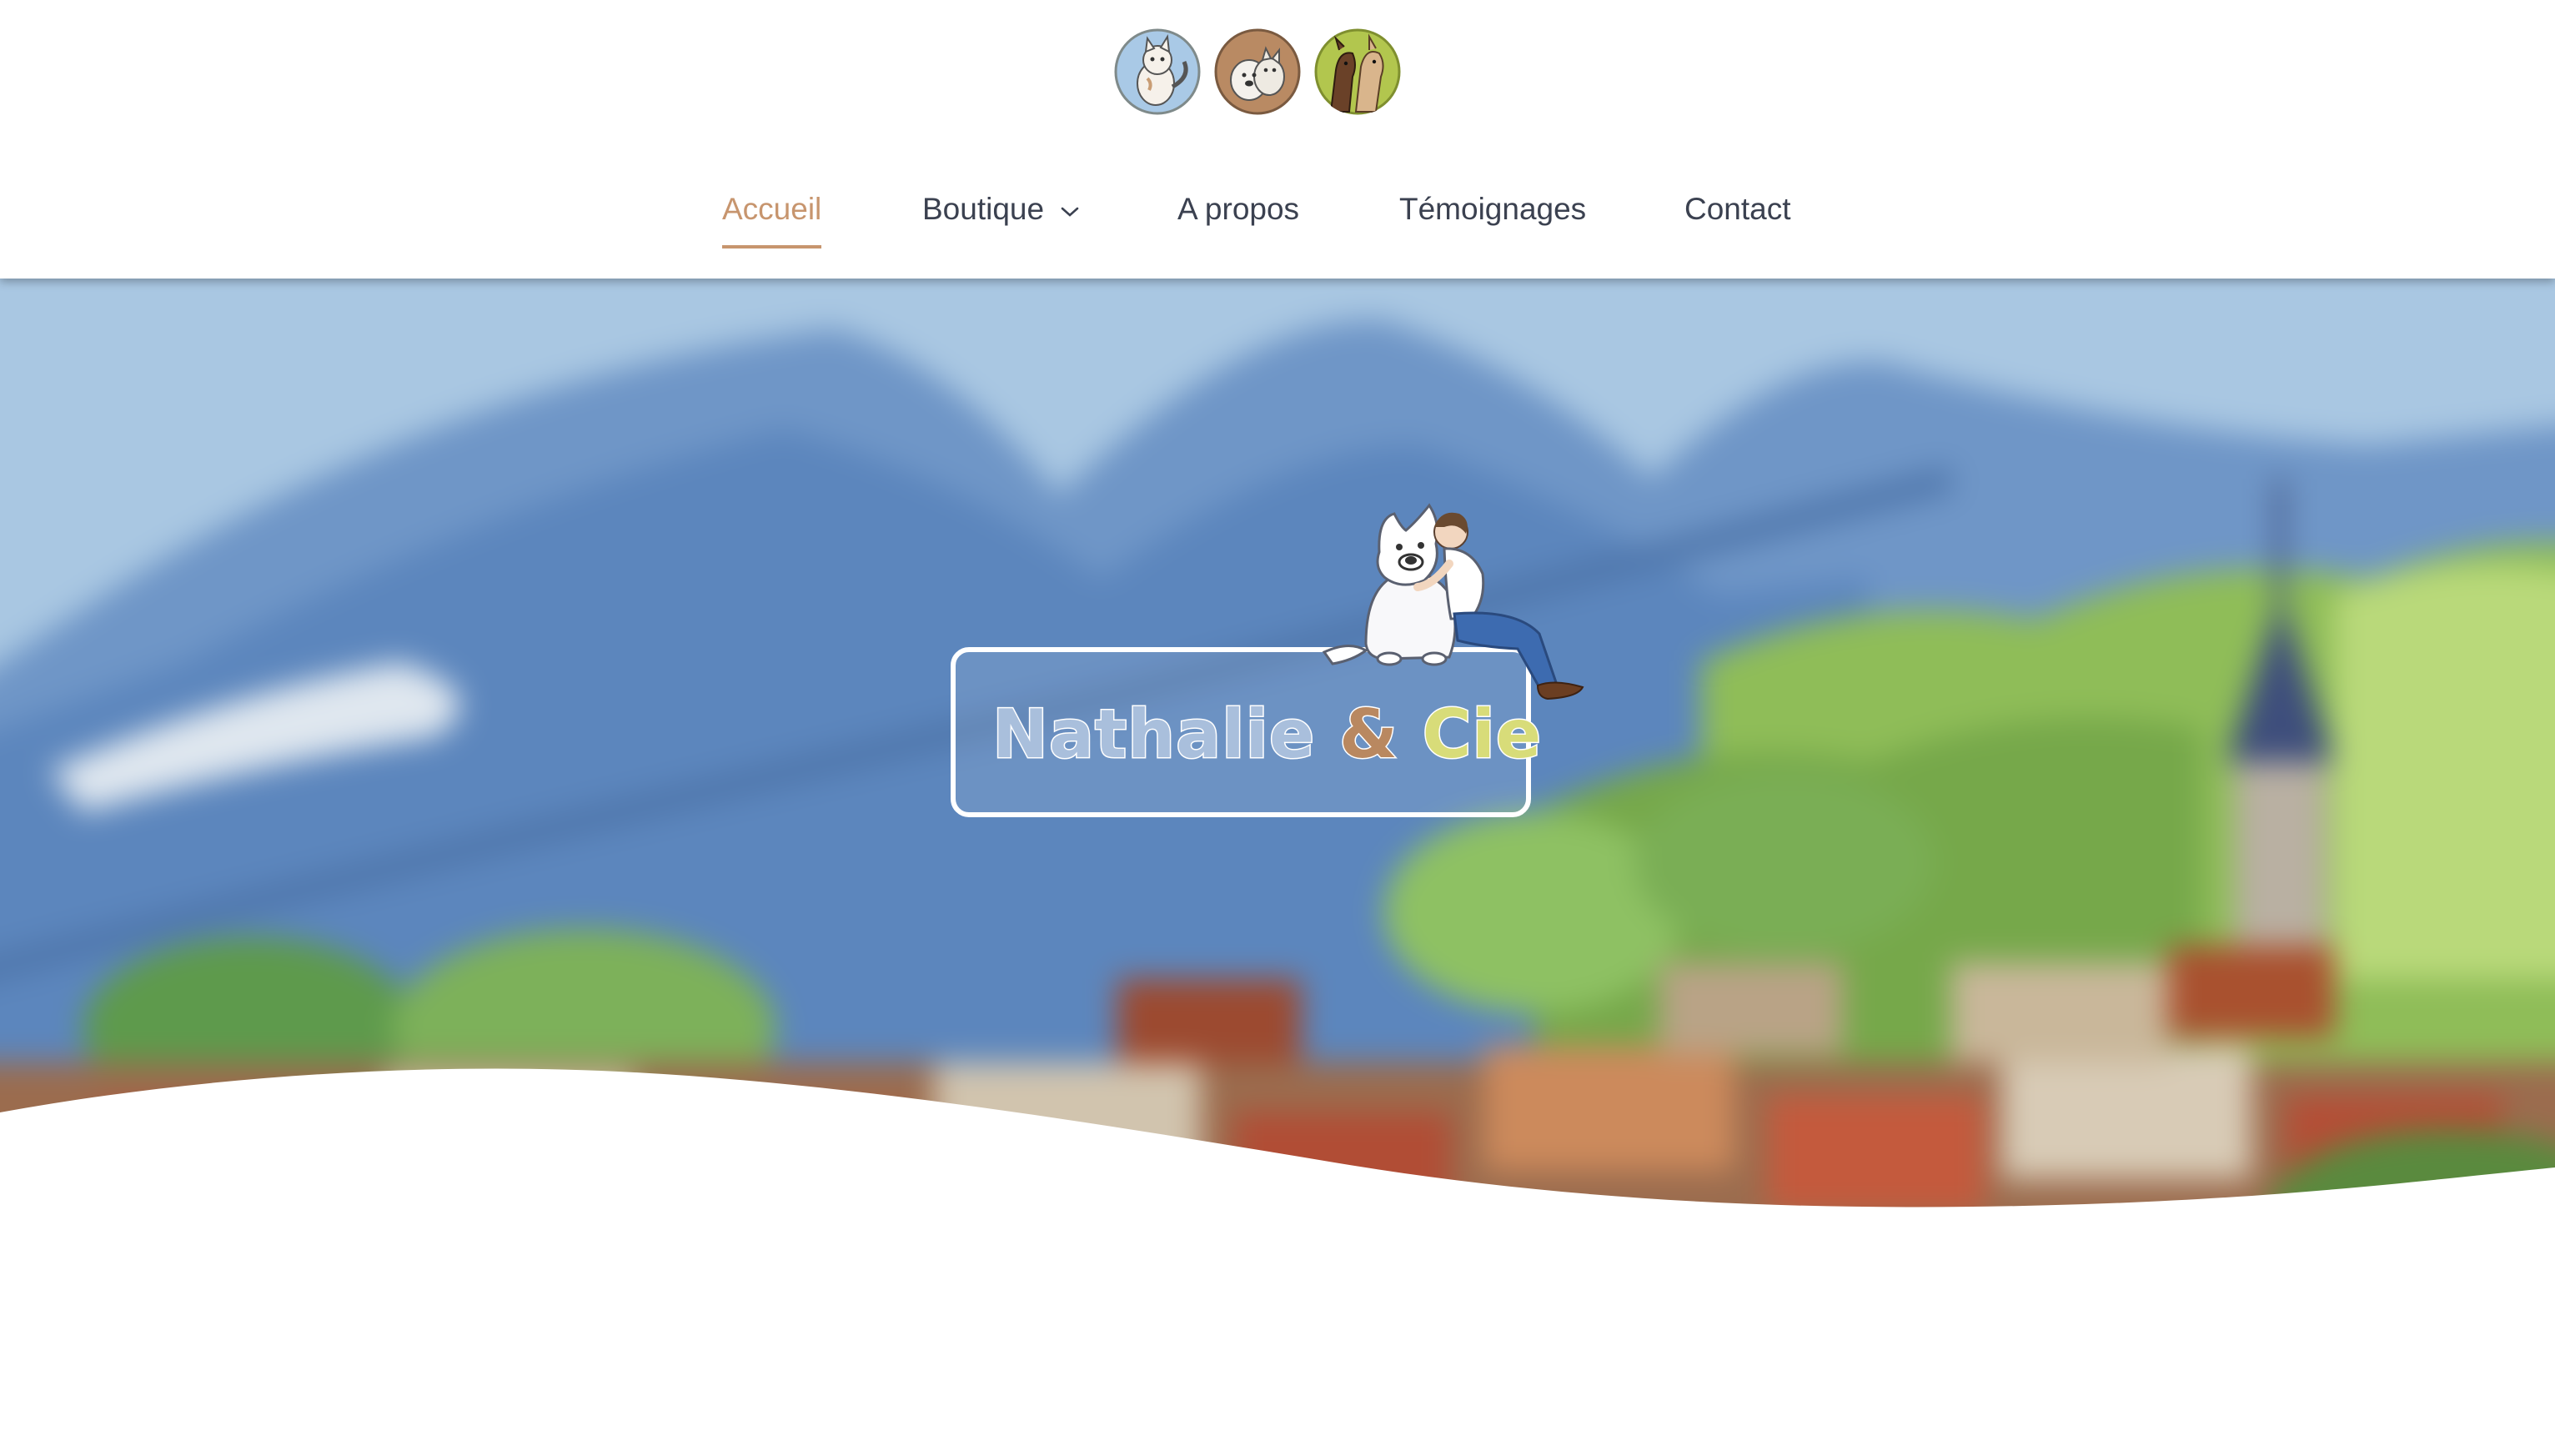  Describe the element at coordinates (1070, 207) in the screenshot. I see `chevron-down-icon` at that location.